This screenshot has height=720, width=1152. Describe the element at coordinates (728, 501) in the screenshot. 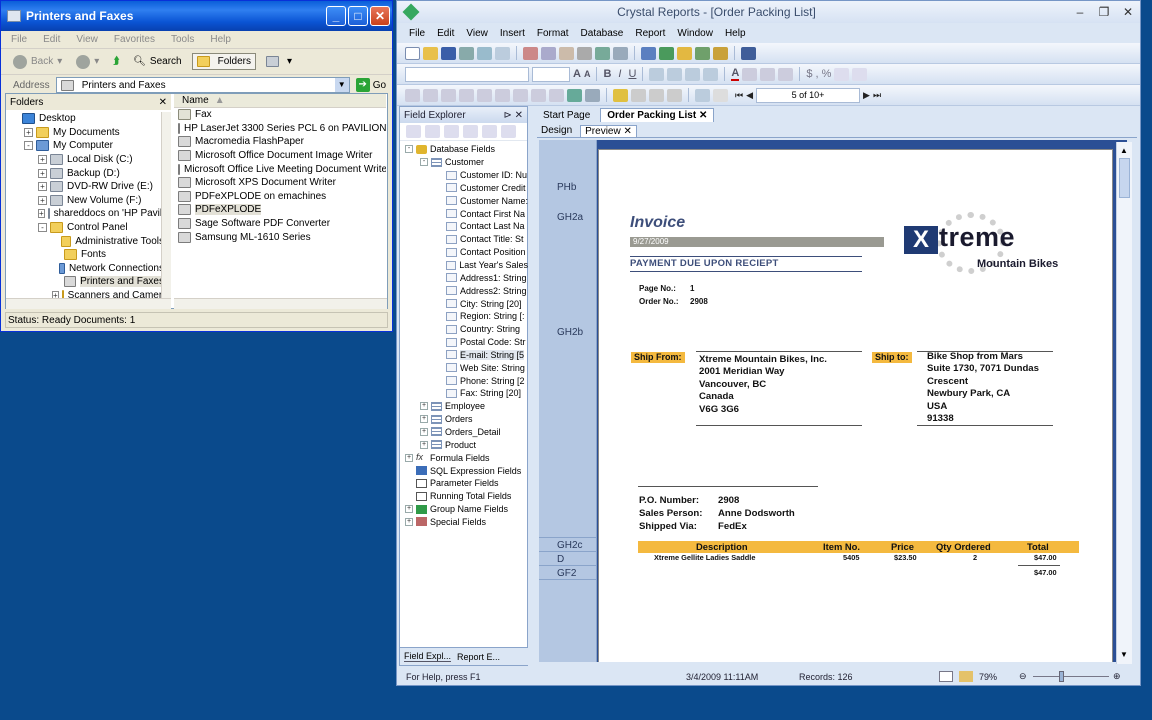

I see `po-value: 2908` at that location.